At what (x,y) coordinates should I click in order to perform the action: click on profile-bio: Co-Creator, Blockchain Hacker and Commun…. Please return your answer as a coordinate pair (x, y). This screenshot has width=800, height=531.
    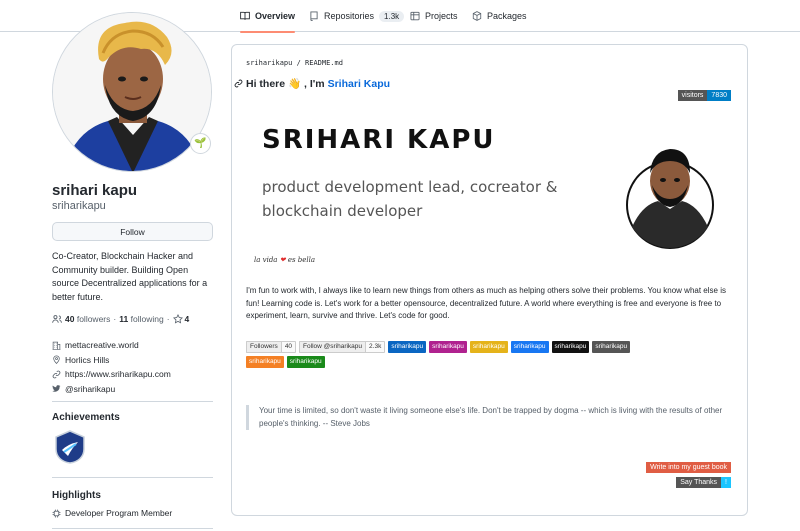
    Looking at the image, I should click on (130, 276).